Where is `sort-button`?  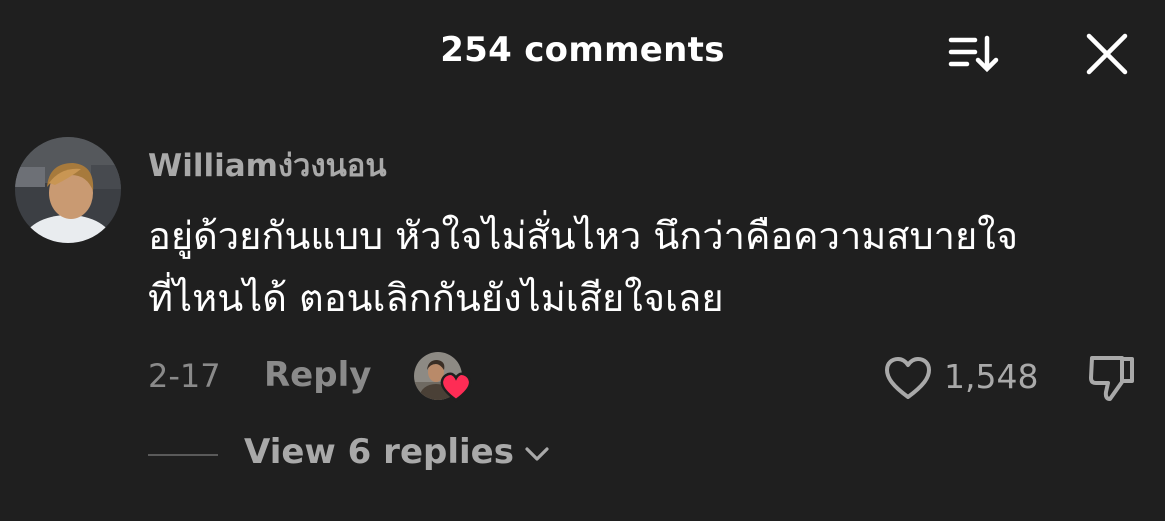
sort-button is located at coordinates (974, 54).